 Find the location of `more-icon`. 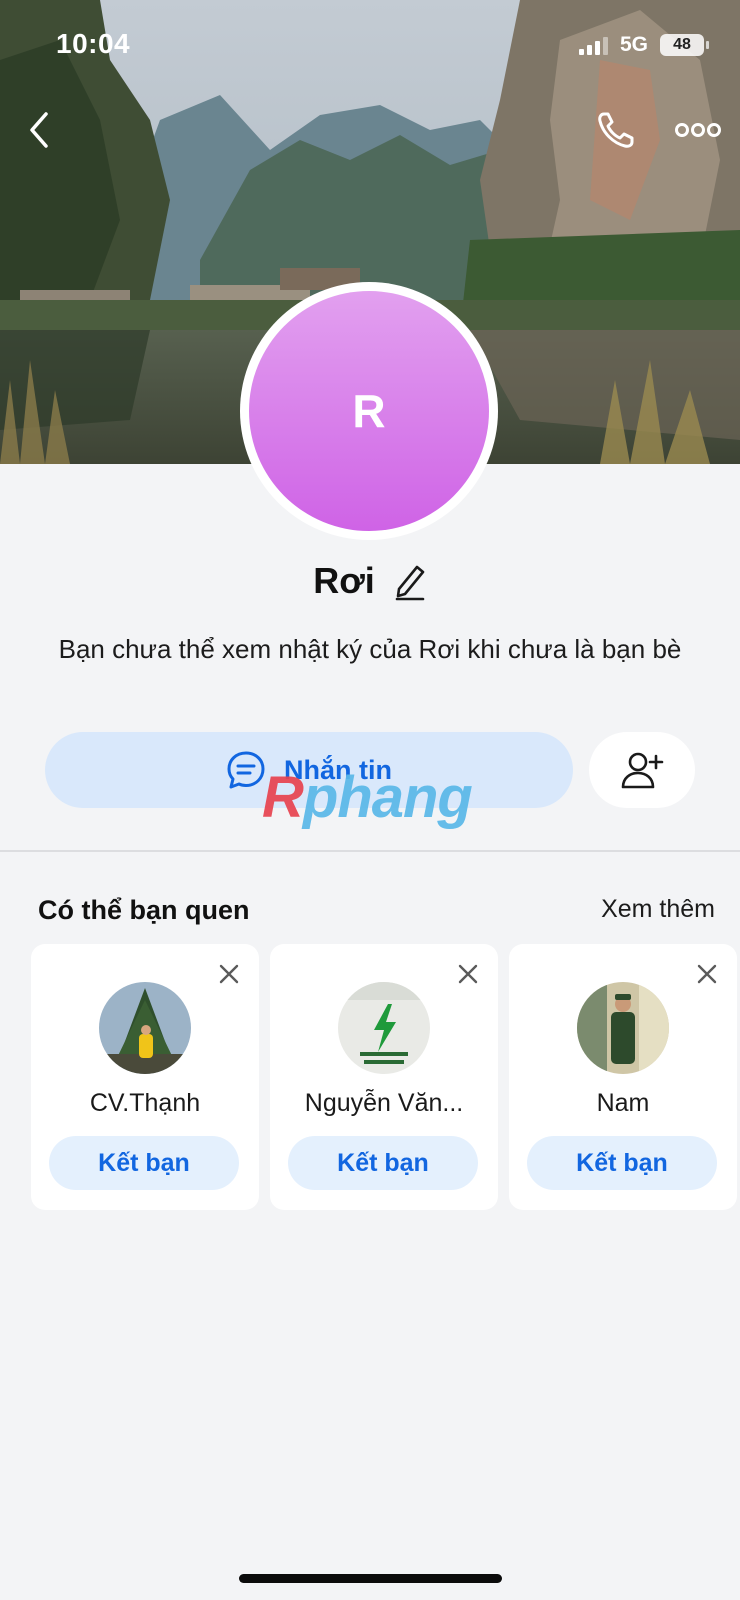

more-icon is located at coordinates (698, 130).